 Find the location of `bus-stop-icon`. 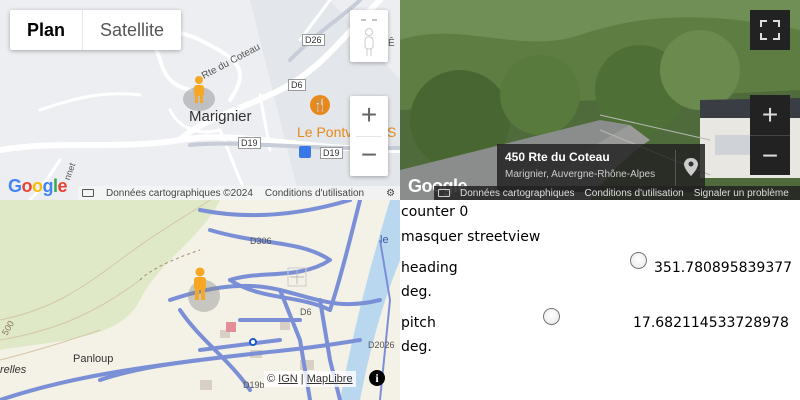

bus-stop-icon is located at coordinates (305, 152).